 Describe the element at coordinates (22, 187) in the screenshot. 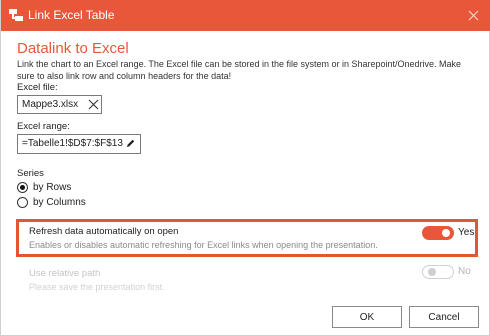

I see `radio-by-rows` at that location.